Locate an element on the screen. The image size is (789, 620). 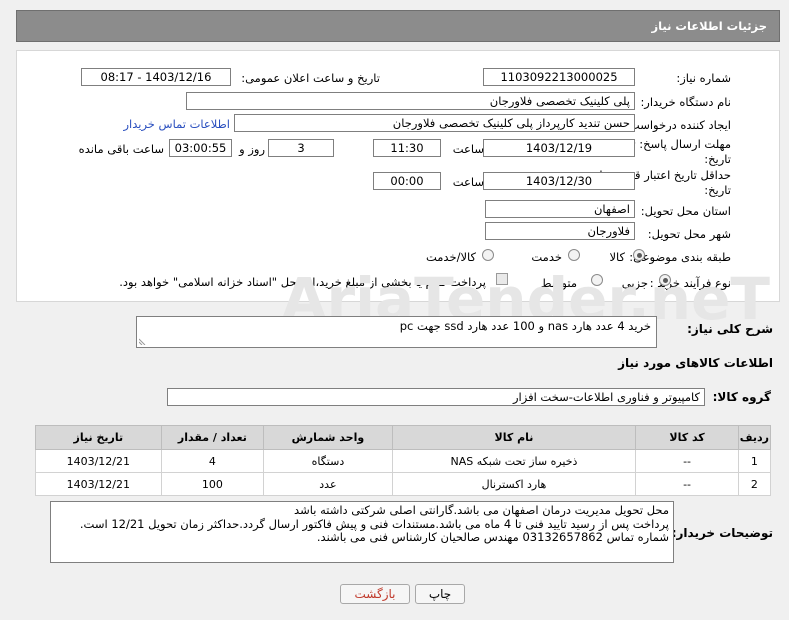
price-validity-time-field: 00:00 is located at coordinates (407, 181).